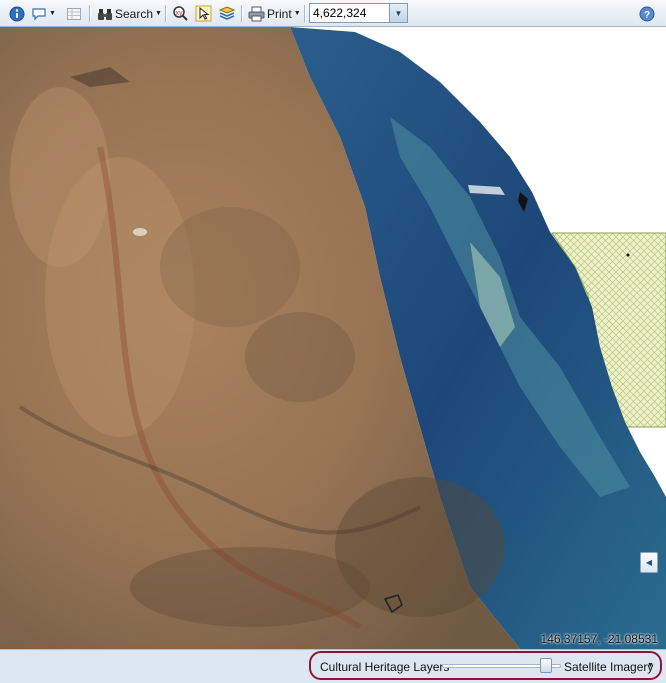 Image resolution: width=666 pixels, height=683 pixels. Describe the element at coordinates (385, 667) in the screenshot. I see `left-layer-label: Cultural Heritage Layers` at that location.